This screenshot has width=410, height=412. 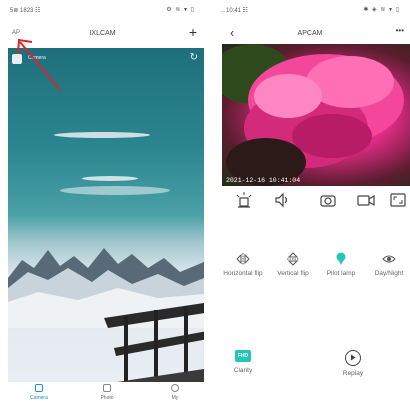 I want to click on video-controls, so click(x=316, y=201).